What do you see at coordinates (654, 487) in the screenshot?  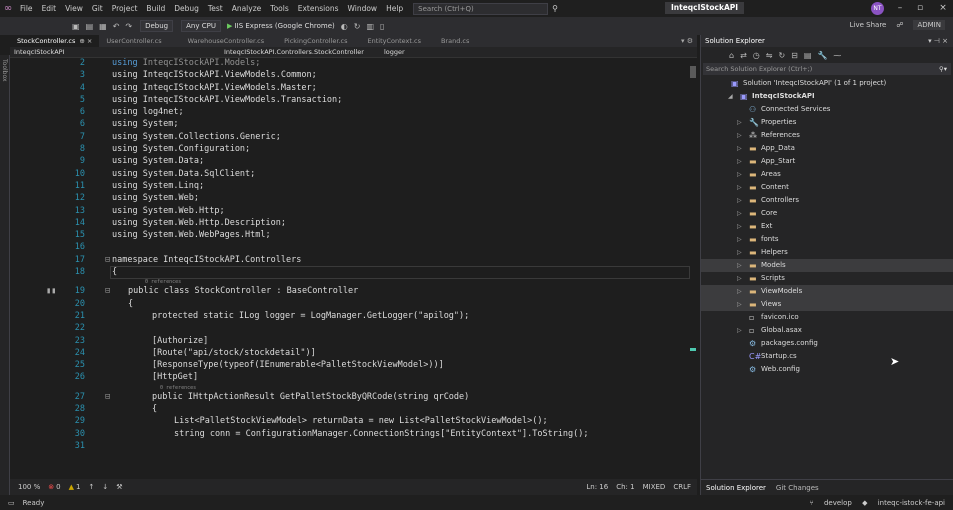 I see `tabs-mode: MIXED` at bounding box center [654, 487].